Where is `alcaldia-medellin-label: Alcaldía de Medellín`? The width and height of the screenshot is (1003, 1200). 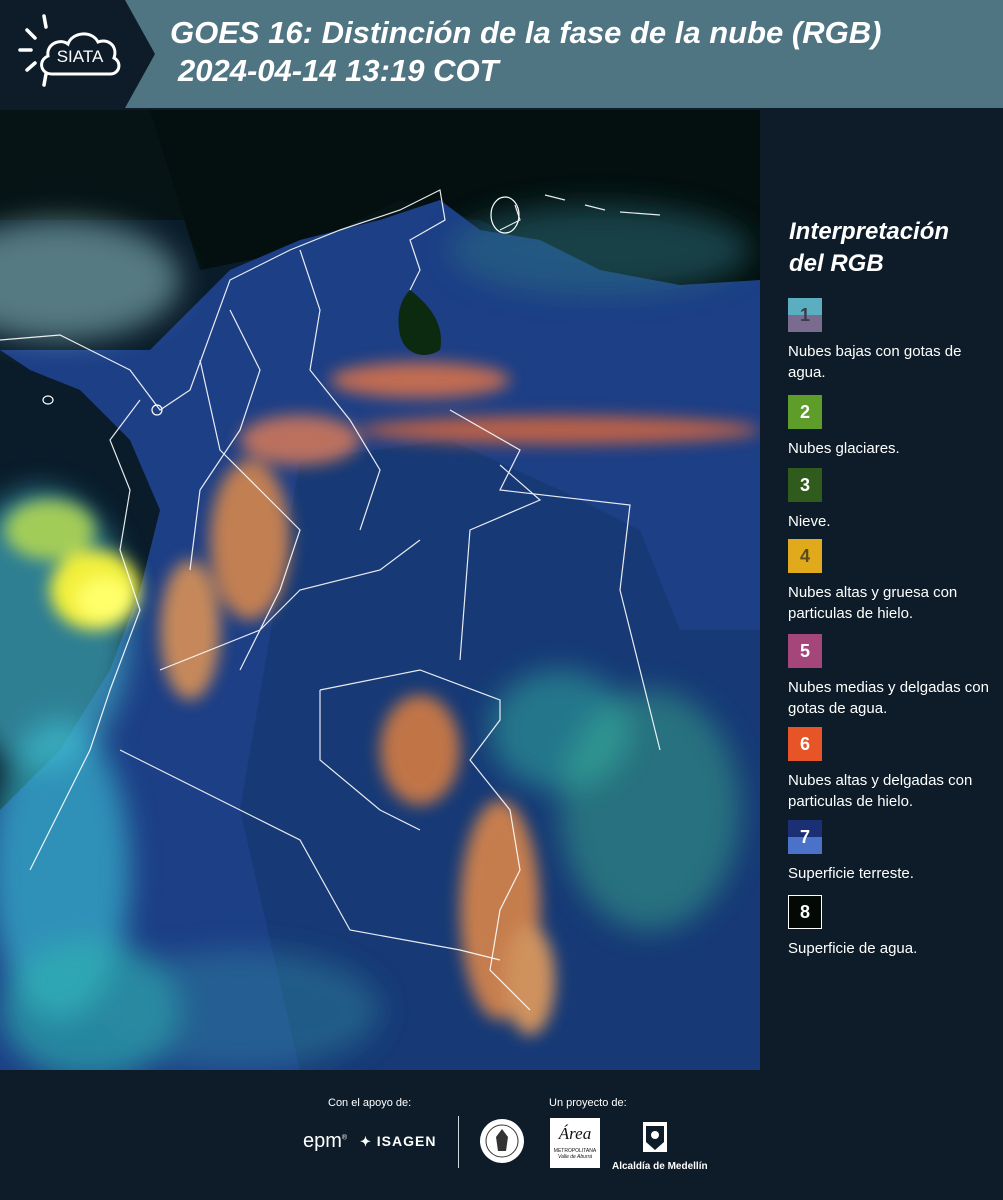 alcaldia-medellin-label: Alcaldía de Medellín is located at coordinates (660, 1166).